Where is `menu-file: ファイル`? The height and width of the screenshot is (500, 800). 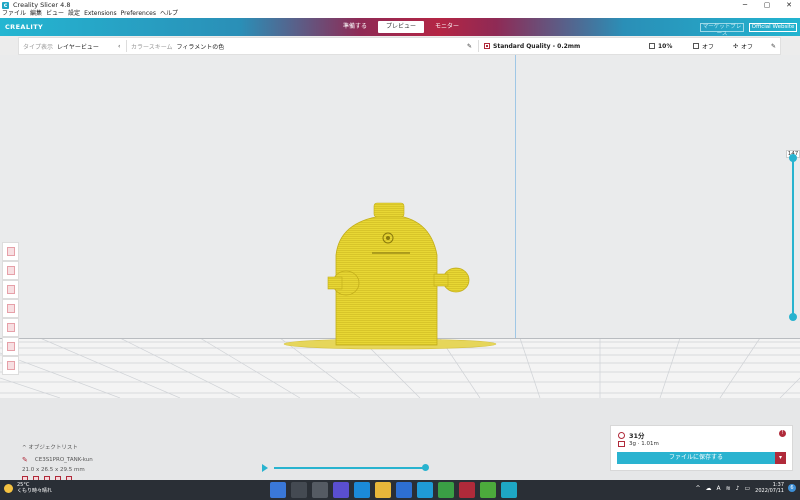 menu-file: ファイル is located at coordinates (14, 14).